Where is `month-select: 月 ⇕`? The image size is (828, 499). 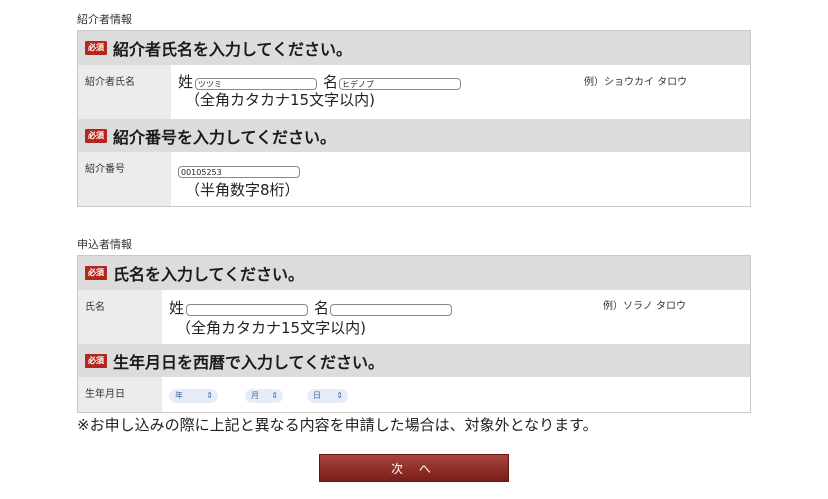
month-select: 月 ⇕ is located at coordinates (264, 396).